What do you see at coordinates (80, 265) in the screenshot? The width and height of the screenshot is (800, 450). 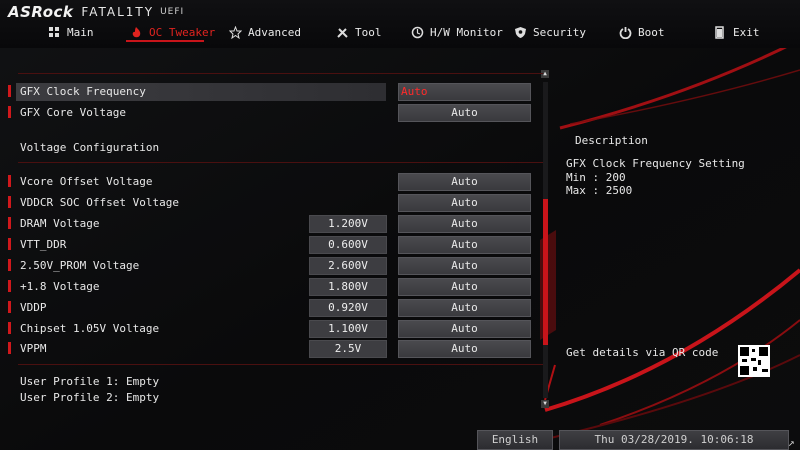 I see `setting-label: 2.50V_PROM Voltage` at bounding box center [80, 265].